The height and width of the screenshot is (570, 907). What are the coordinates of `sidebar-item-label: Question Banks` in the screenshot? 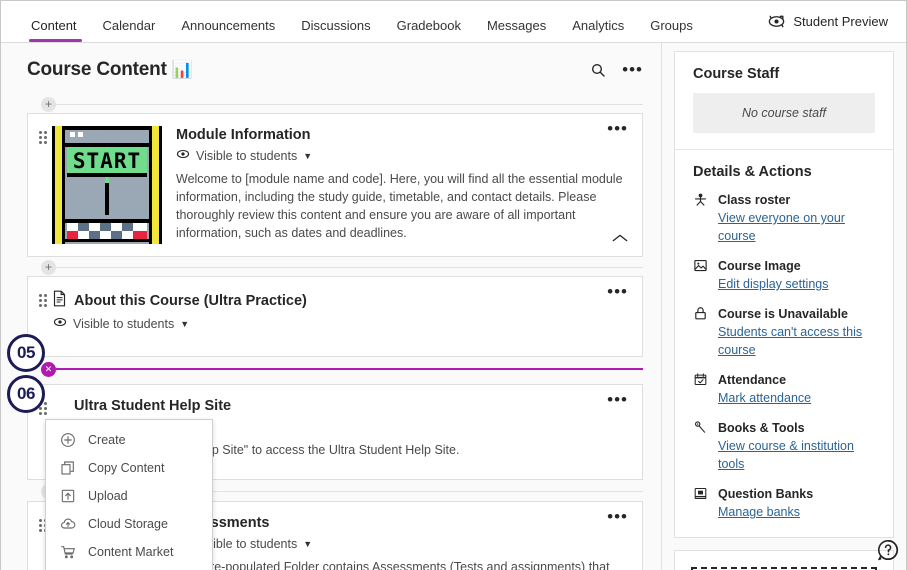 It's located at (766, 494).